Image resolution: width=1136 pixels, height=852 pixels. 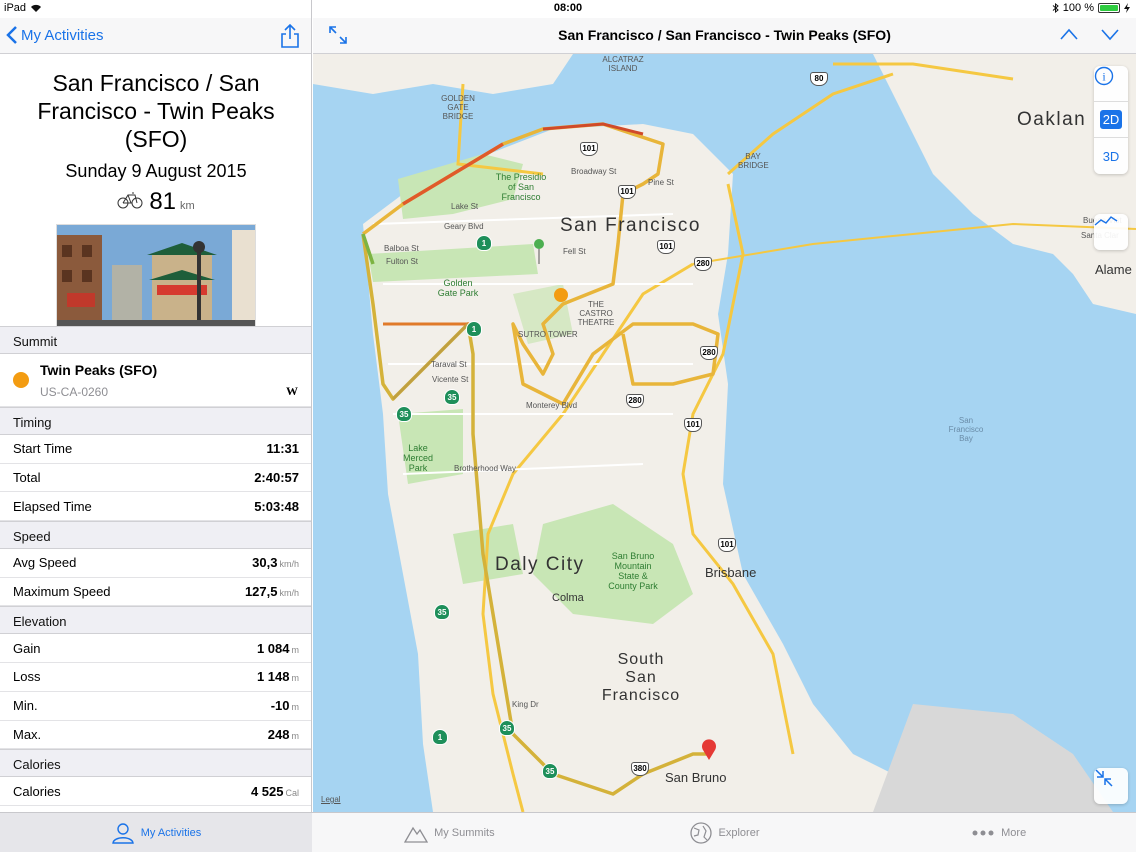 I want to click on map-label-king-dr: King Dr, so click(x=525, y=704).